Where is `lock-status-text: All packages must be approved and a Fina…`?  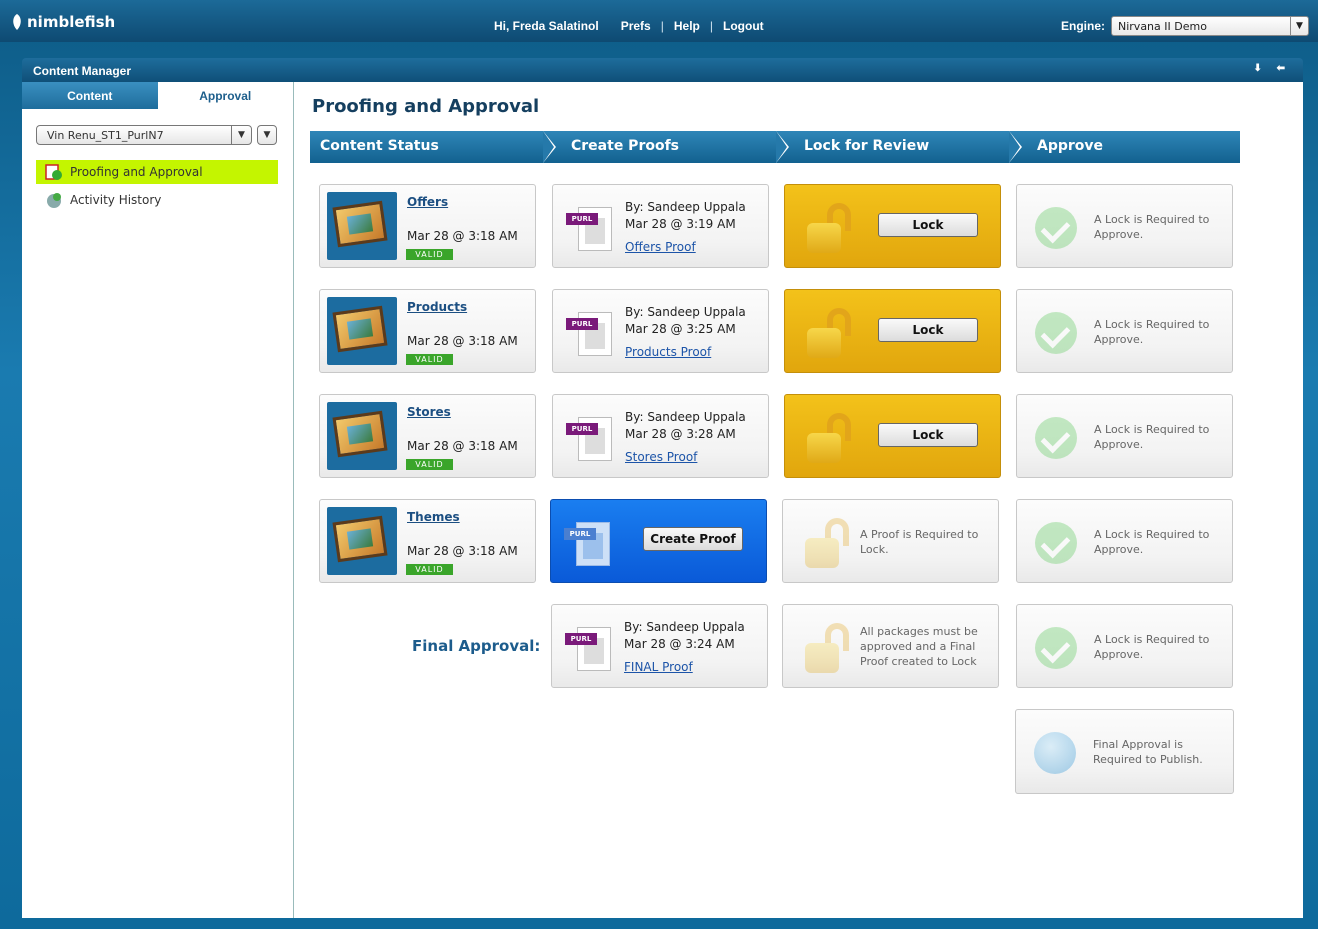 lock-status-text: All packages must be approved and a Fina… is located at coordinates (919, 646).